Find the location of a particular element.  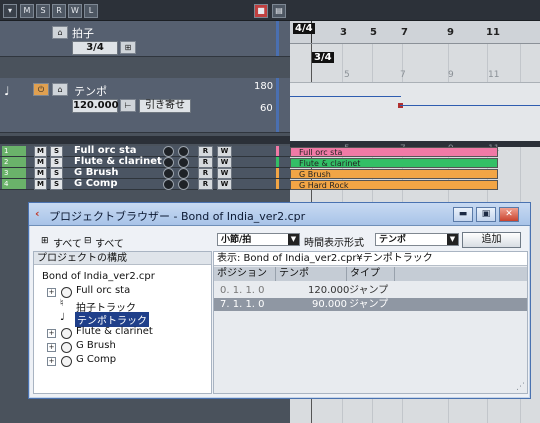

snap-button: 引き寄せ is located at coordinates (165, 106).